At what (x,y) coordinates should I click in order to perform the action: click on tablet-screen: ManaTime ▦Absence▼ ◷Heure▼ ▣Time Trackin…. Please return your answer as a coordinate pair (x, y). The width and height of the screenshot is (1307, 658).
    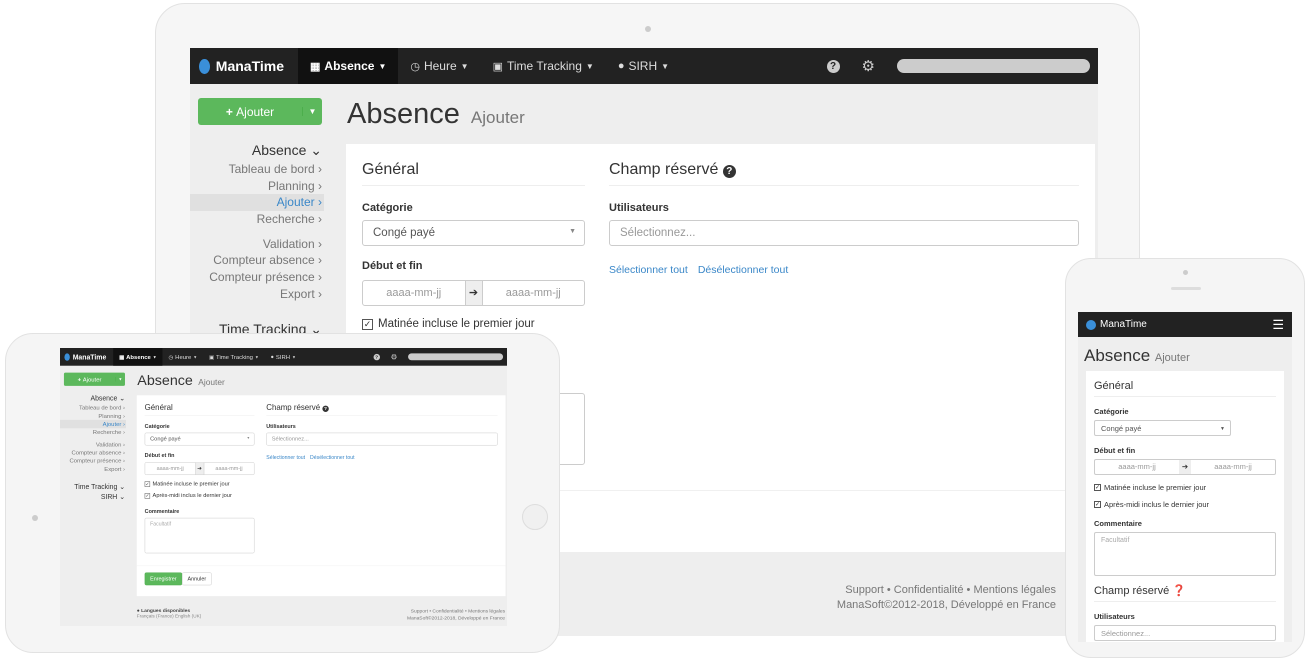
    Looking at the image, I should click on (283, 487).